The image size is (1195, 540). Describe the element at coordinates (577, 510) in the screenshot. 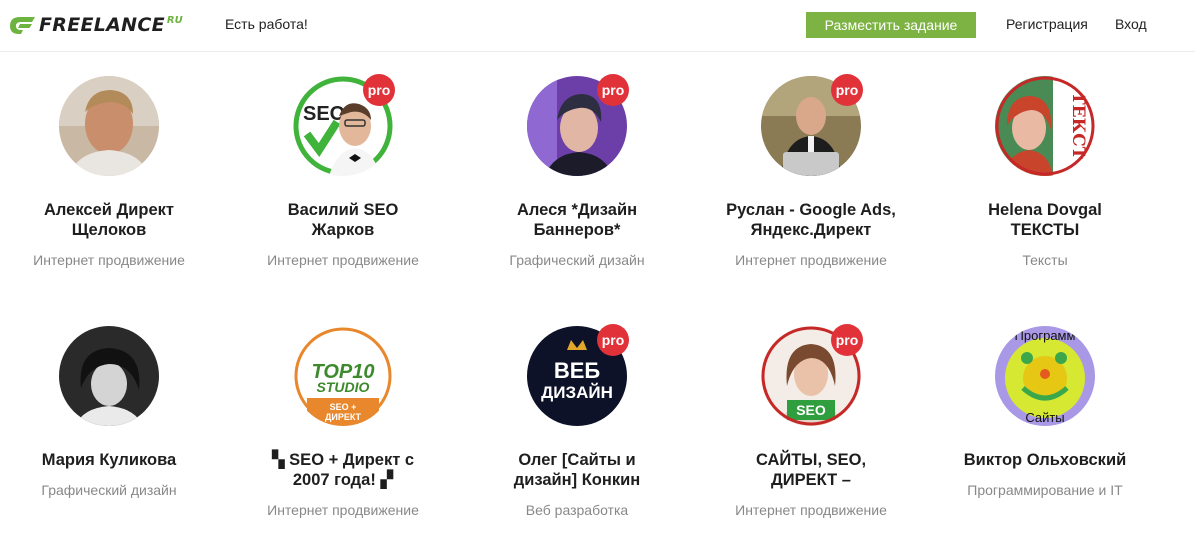

I see `freelancer-specialty: Веб разработка` at that location.